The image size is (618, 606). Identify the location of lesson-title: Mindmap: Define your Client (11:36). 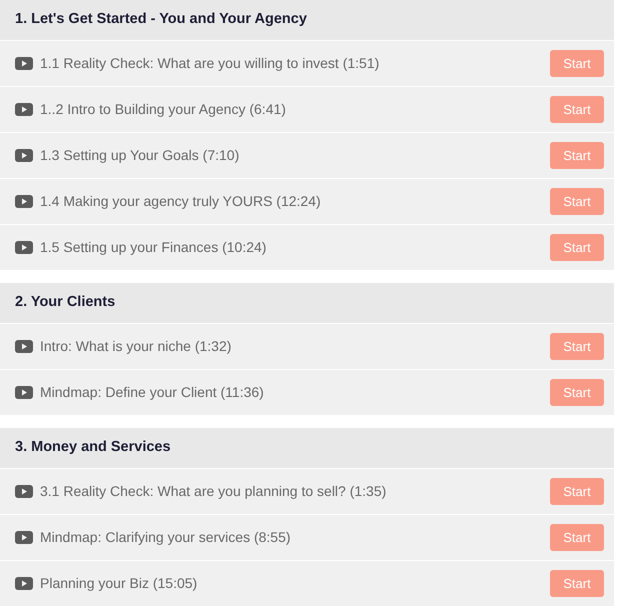
(152, 392).